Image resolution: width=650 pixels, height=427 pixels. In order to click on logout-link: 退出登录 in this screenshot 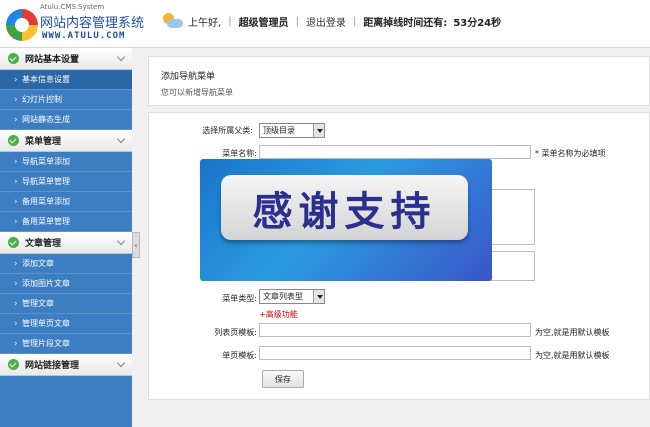, I will do `click(326, 21)`.